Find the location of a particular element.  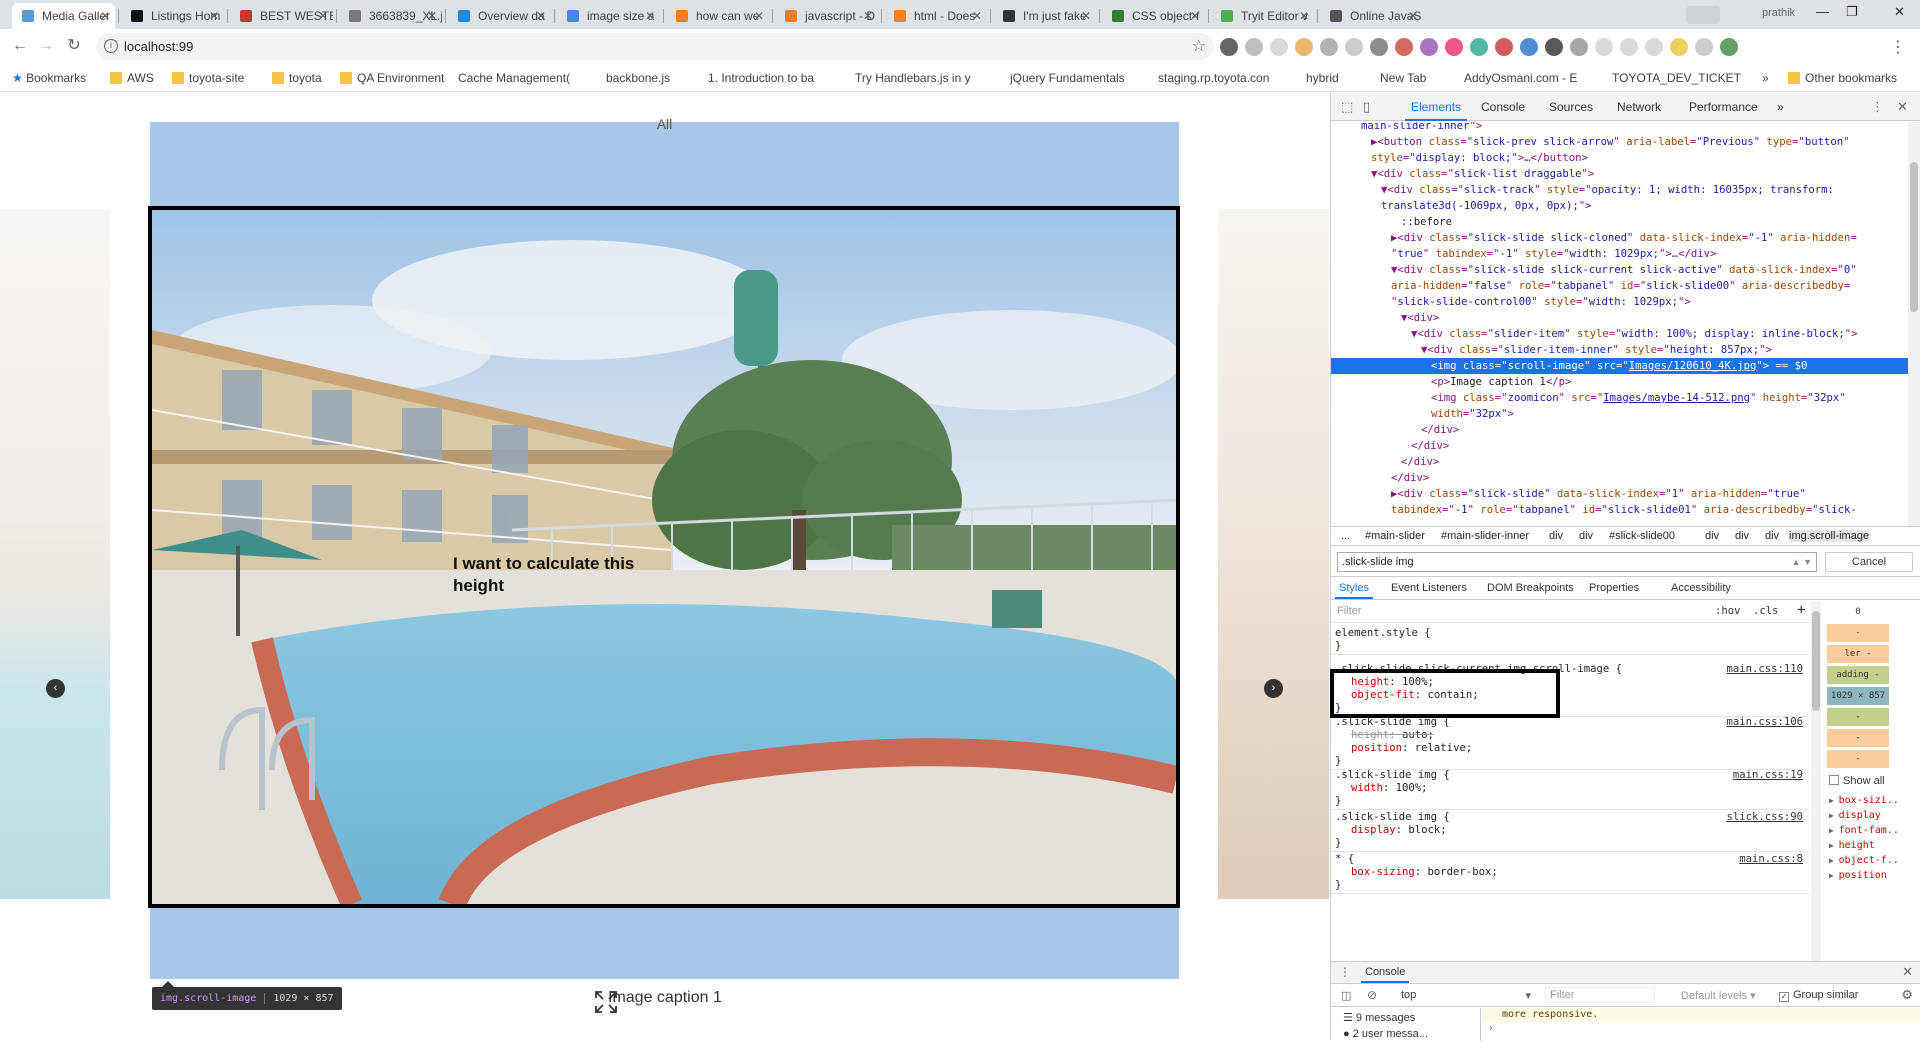

browser-tab: Media Galler ✕ is located at coordinates (63, 16).